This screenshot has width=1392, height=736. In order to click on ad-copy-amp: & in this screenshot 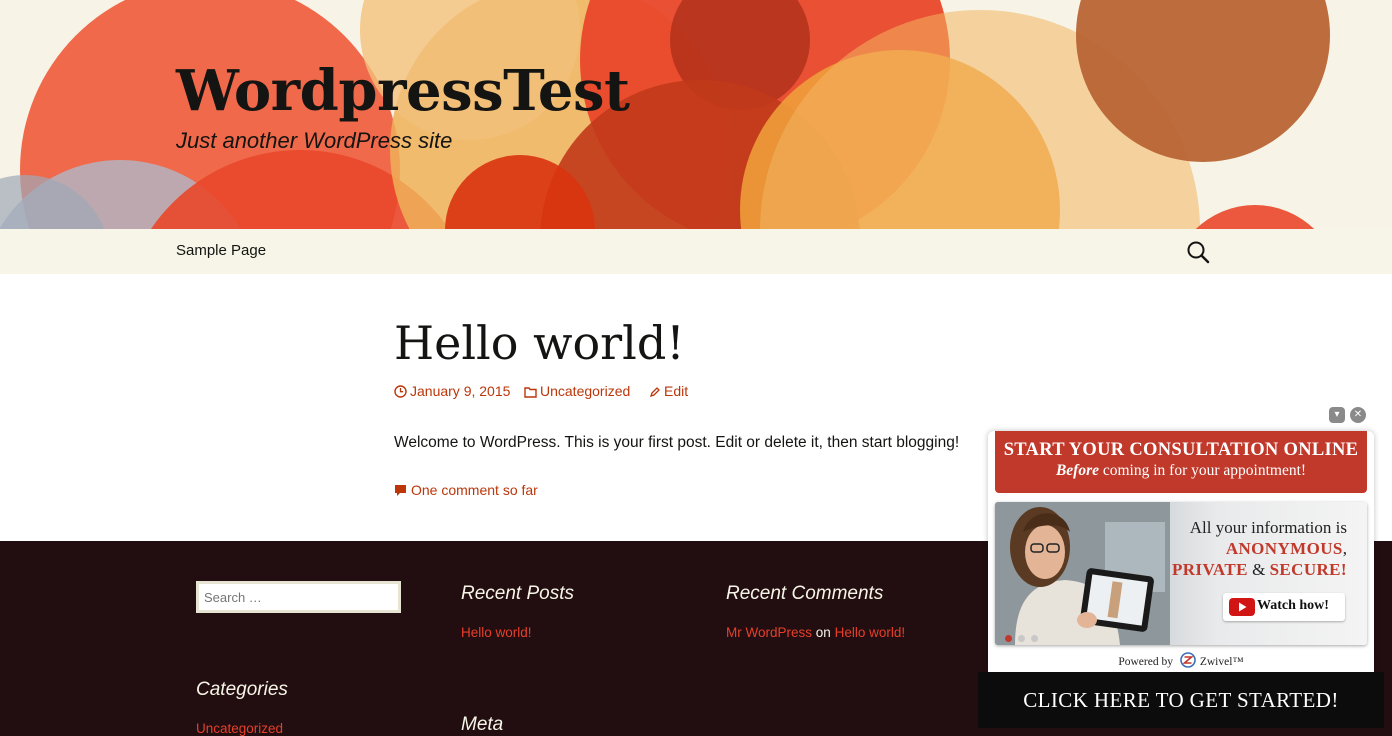, I will do `click(1259, 569)`.